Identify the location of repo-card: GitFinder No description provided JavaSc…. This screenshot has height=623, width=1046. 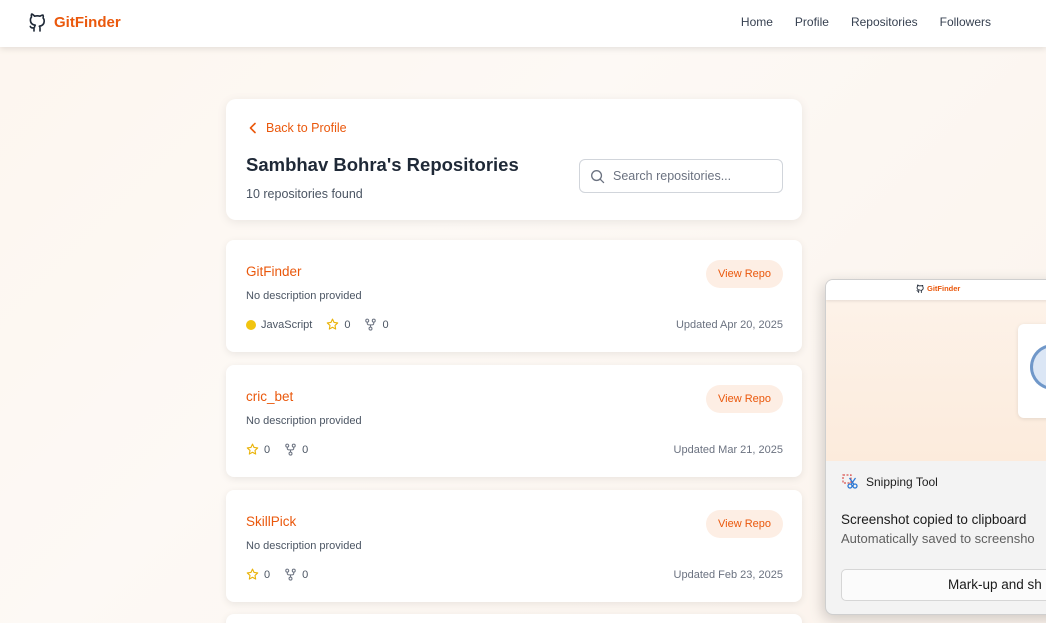
(514, 296).